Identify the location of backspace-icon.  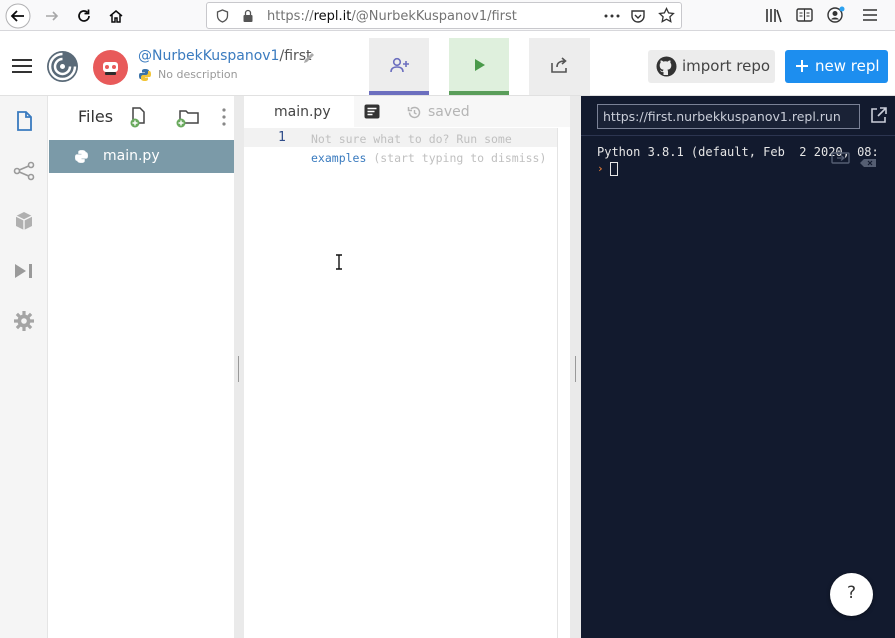
(868, 163).